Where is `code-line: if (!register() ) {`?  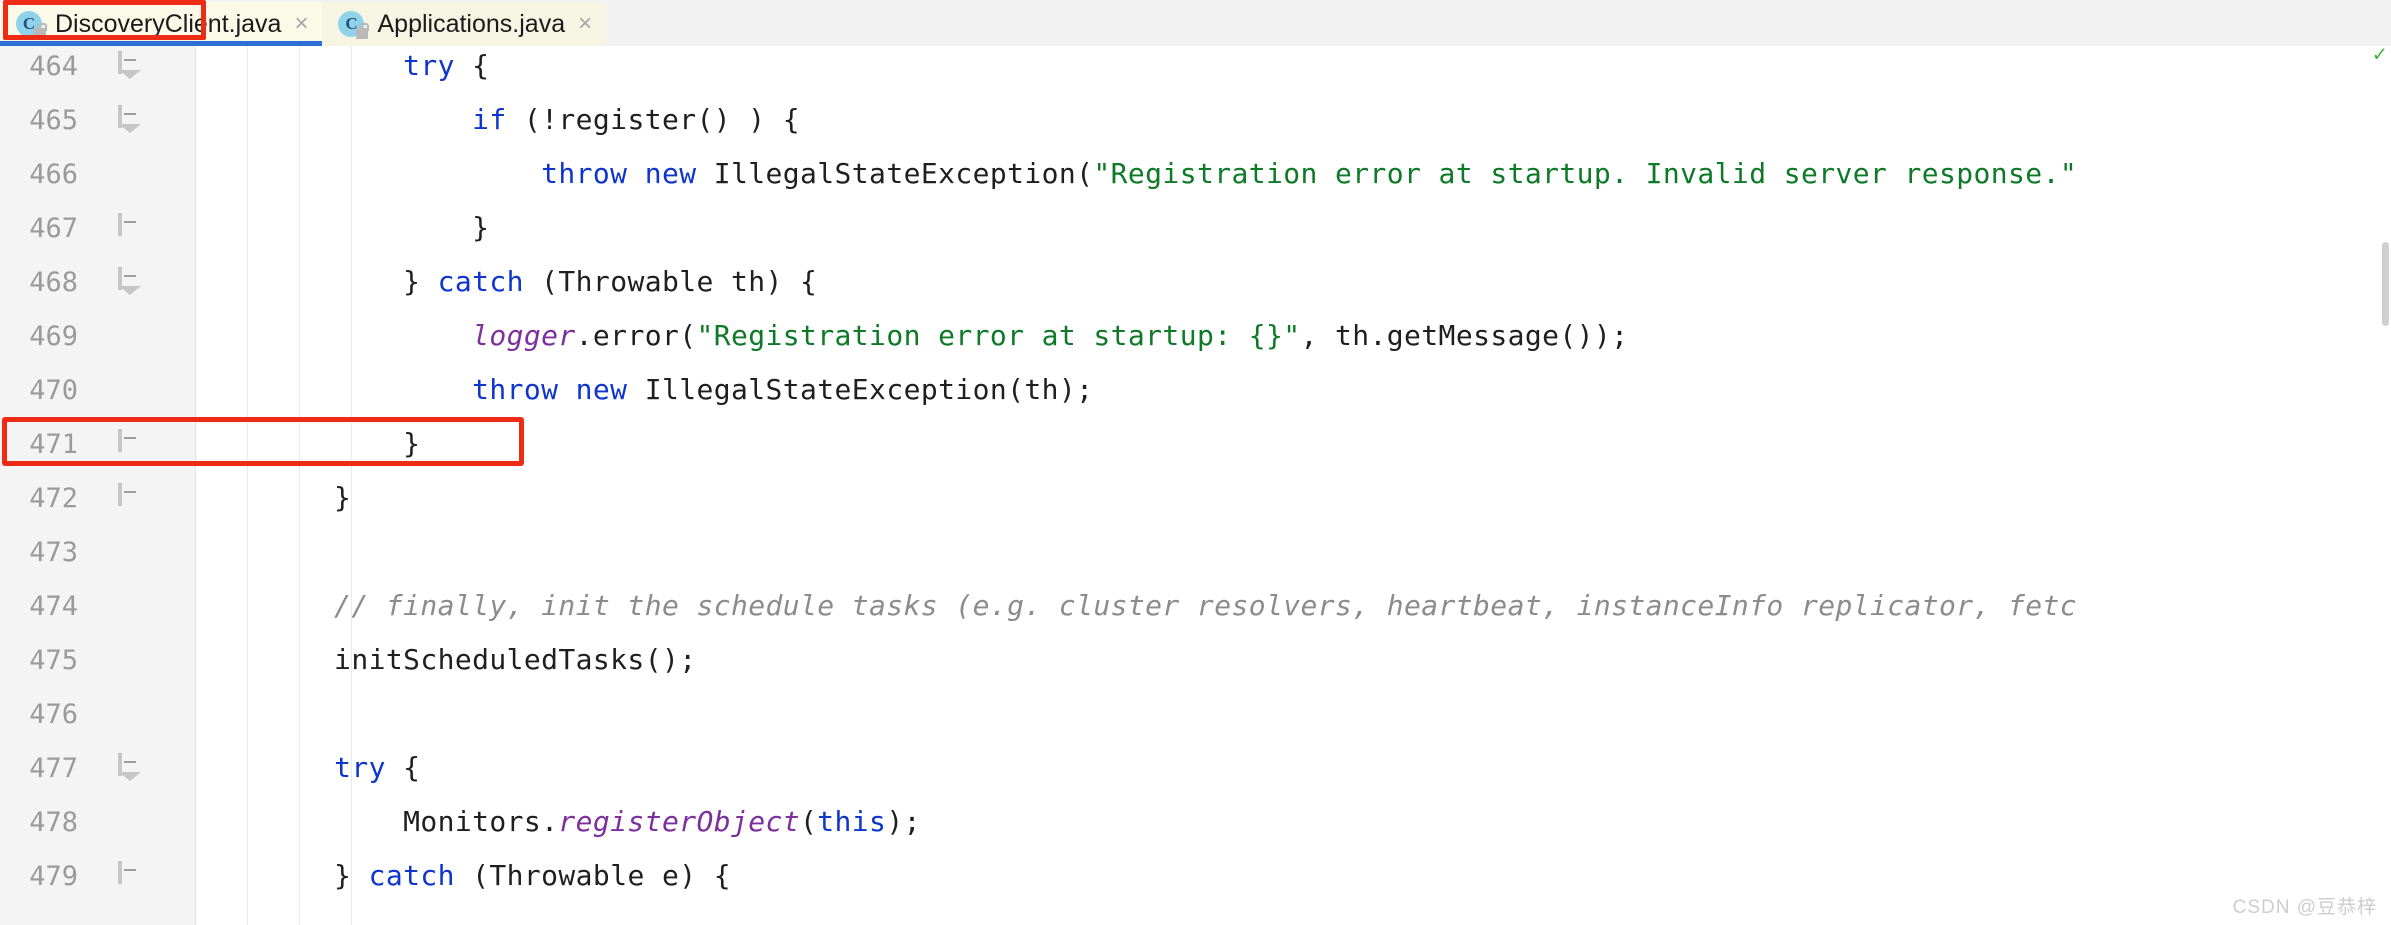 code-line: if (!register() ) { is located at coordinates (1293, 120).